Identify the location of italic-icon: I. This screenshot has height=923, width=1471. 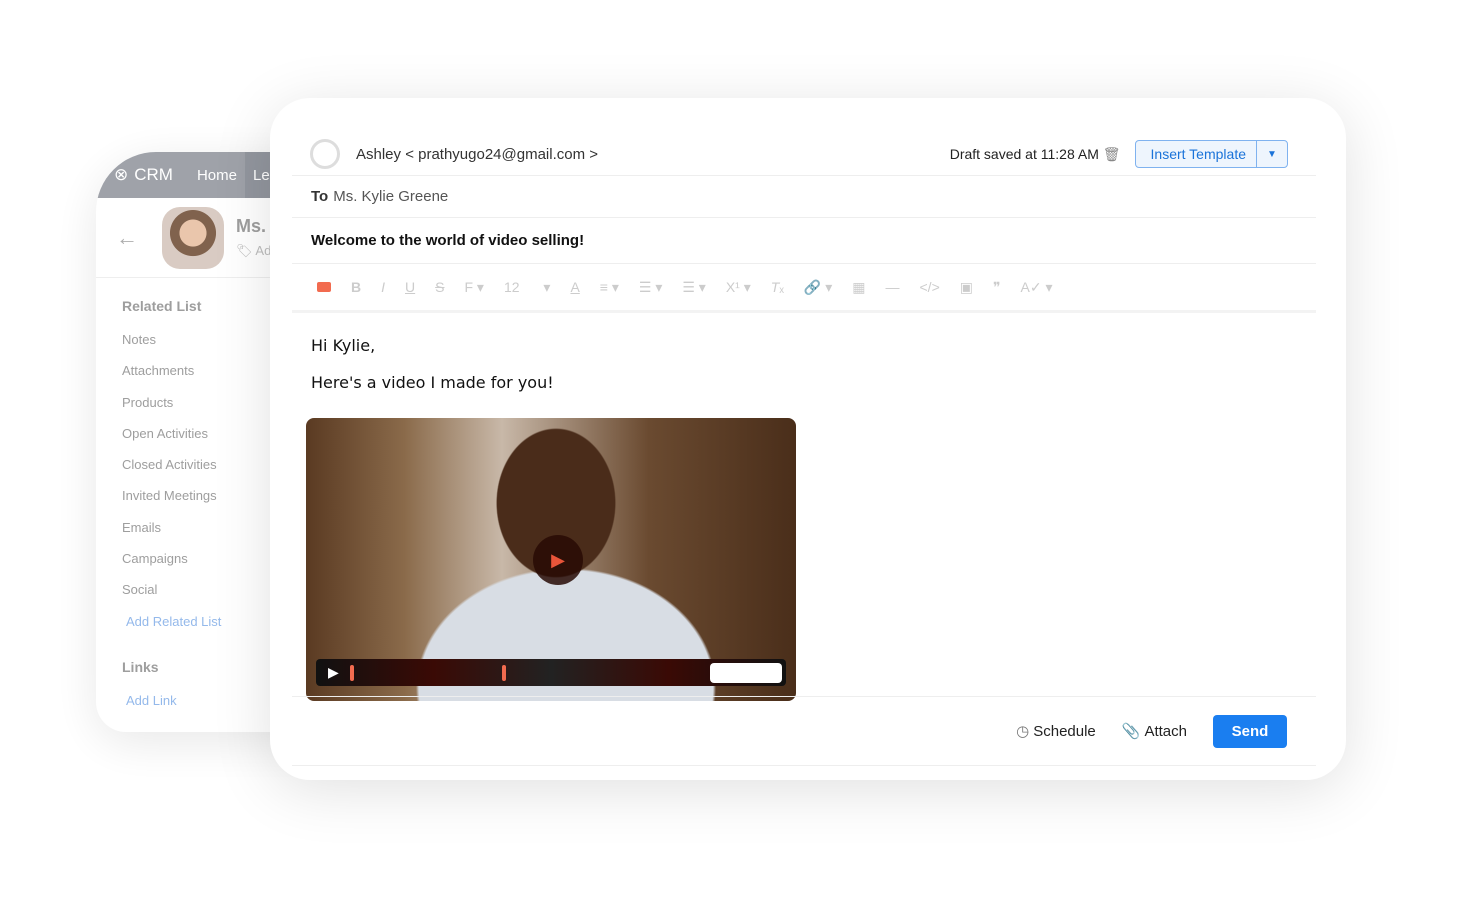
(383, 287).